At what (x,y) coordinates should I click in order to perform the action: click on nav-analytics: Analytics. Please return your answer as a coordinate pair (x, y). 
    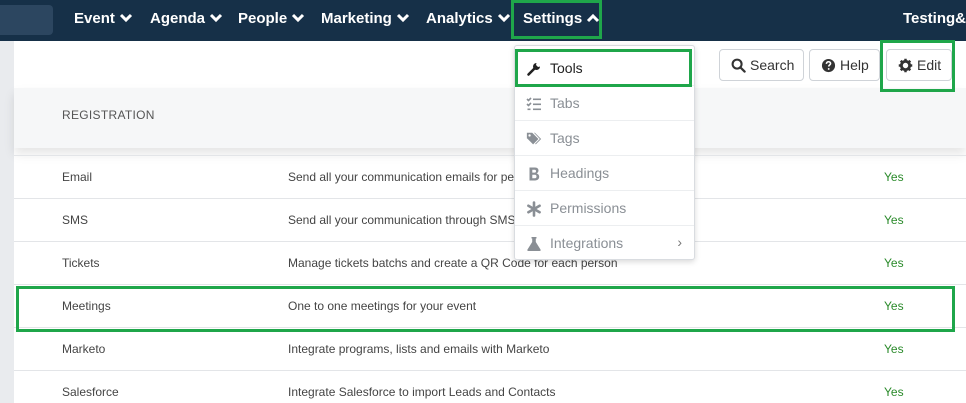
    Looking at the image, I should click on (468, 19).